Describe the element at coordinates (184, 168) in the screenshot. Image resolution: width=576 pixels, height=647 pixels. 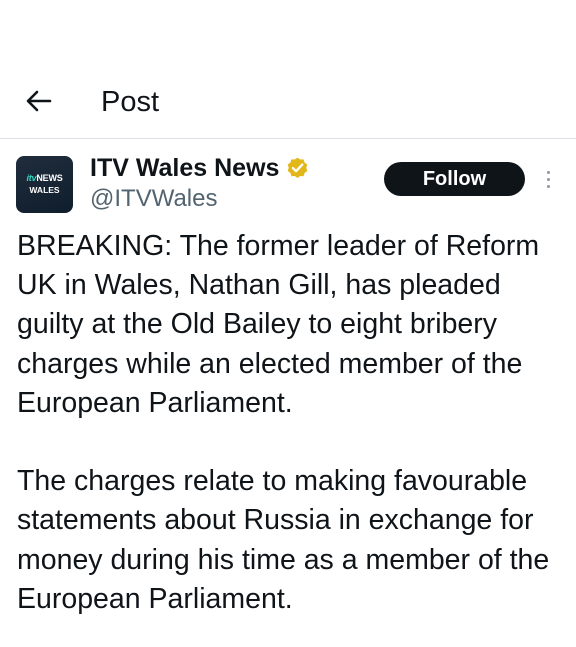
I see `account-name: ITV Wales News` at that location.